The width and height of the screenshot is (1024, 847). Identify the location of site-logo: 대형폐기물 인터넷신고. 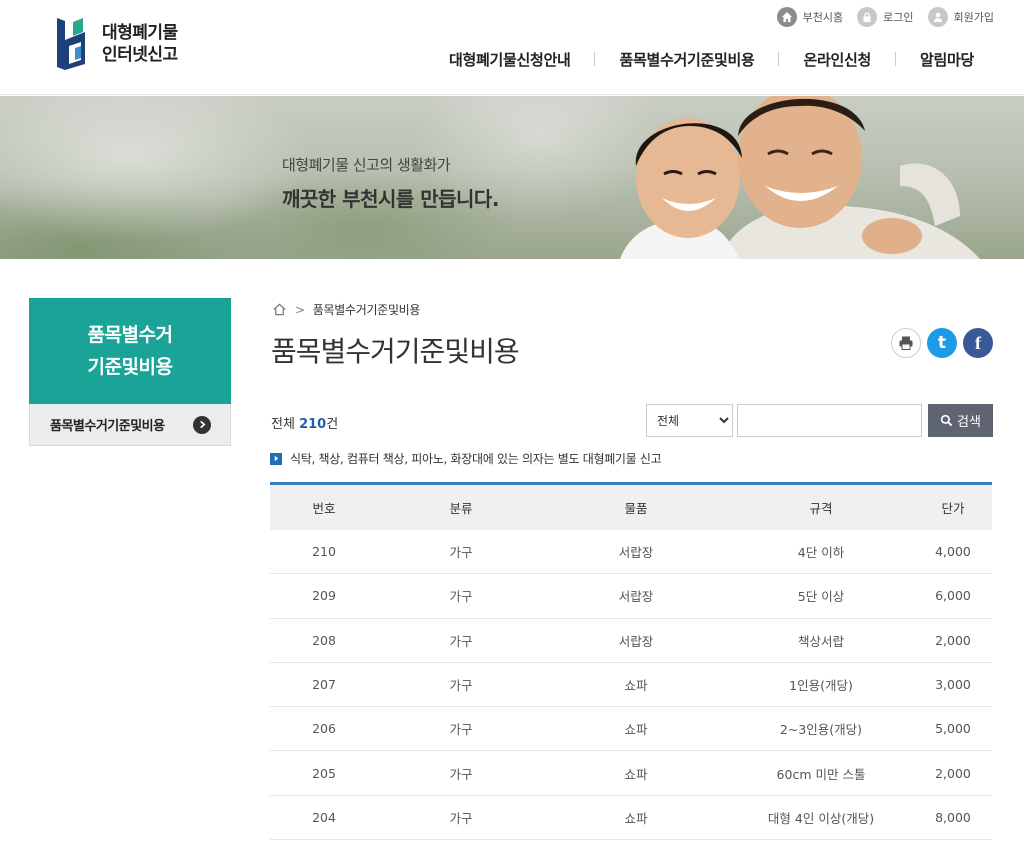
(130, 44).